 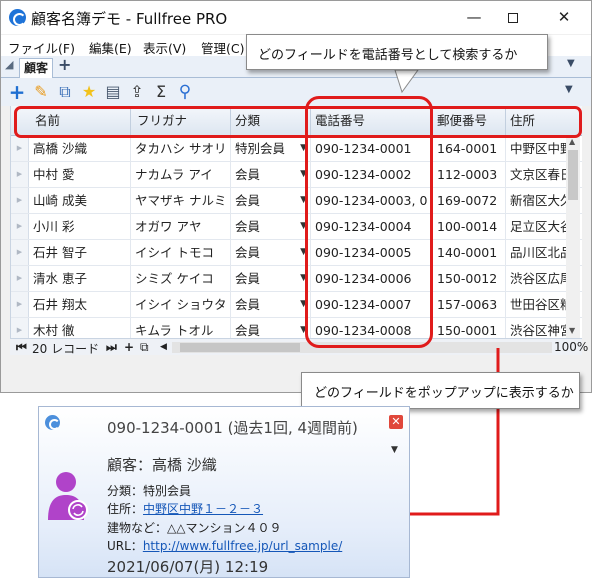 I want to click on popup-datetime: 2021/06/07(月) 12:19, so click(x=188, y=567).